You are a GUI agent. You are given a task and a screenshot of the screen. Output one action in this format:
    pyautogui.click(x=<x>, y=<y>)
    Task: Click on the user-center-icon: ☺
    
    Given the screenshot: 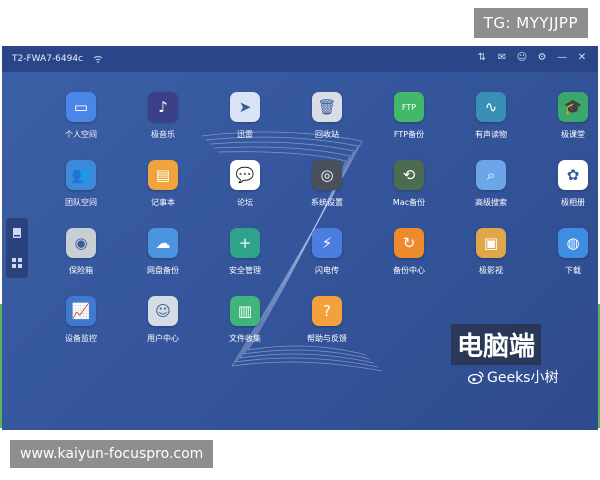 What is the action you would take?
    pyautogui.click(x=163, y=311)
    